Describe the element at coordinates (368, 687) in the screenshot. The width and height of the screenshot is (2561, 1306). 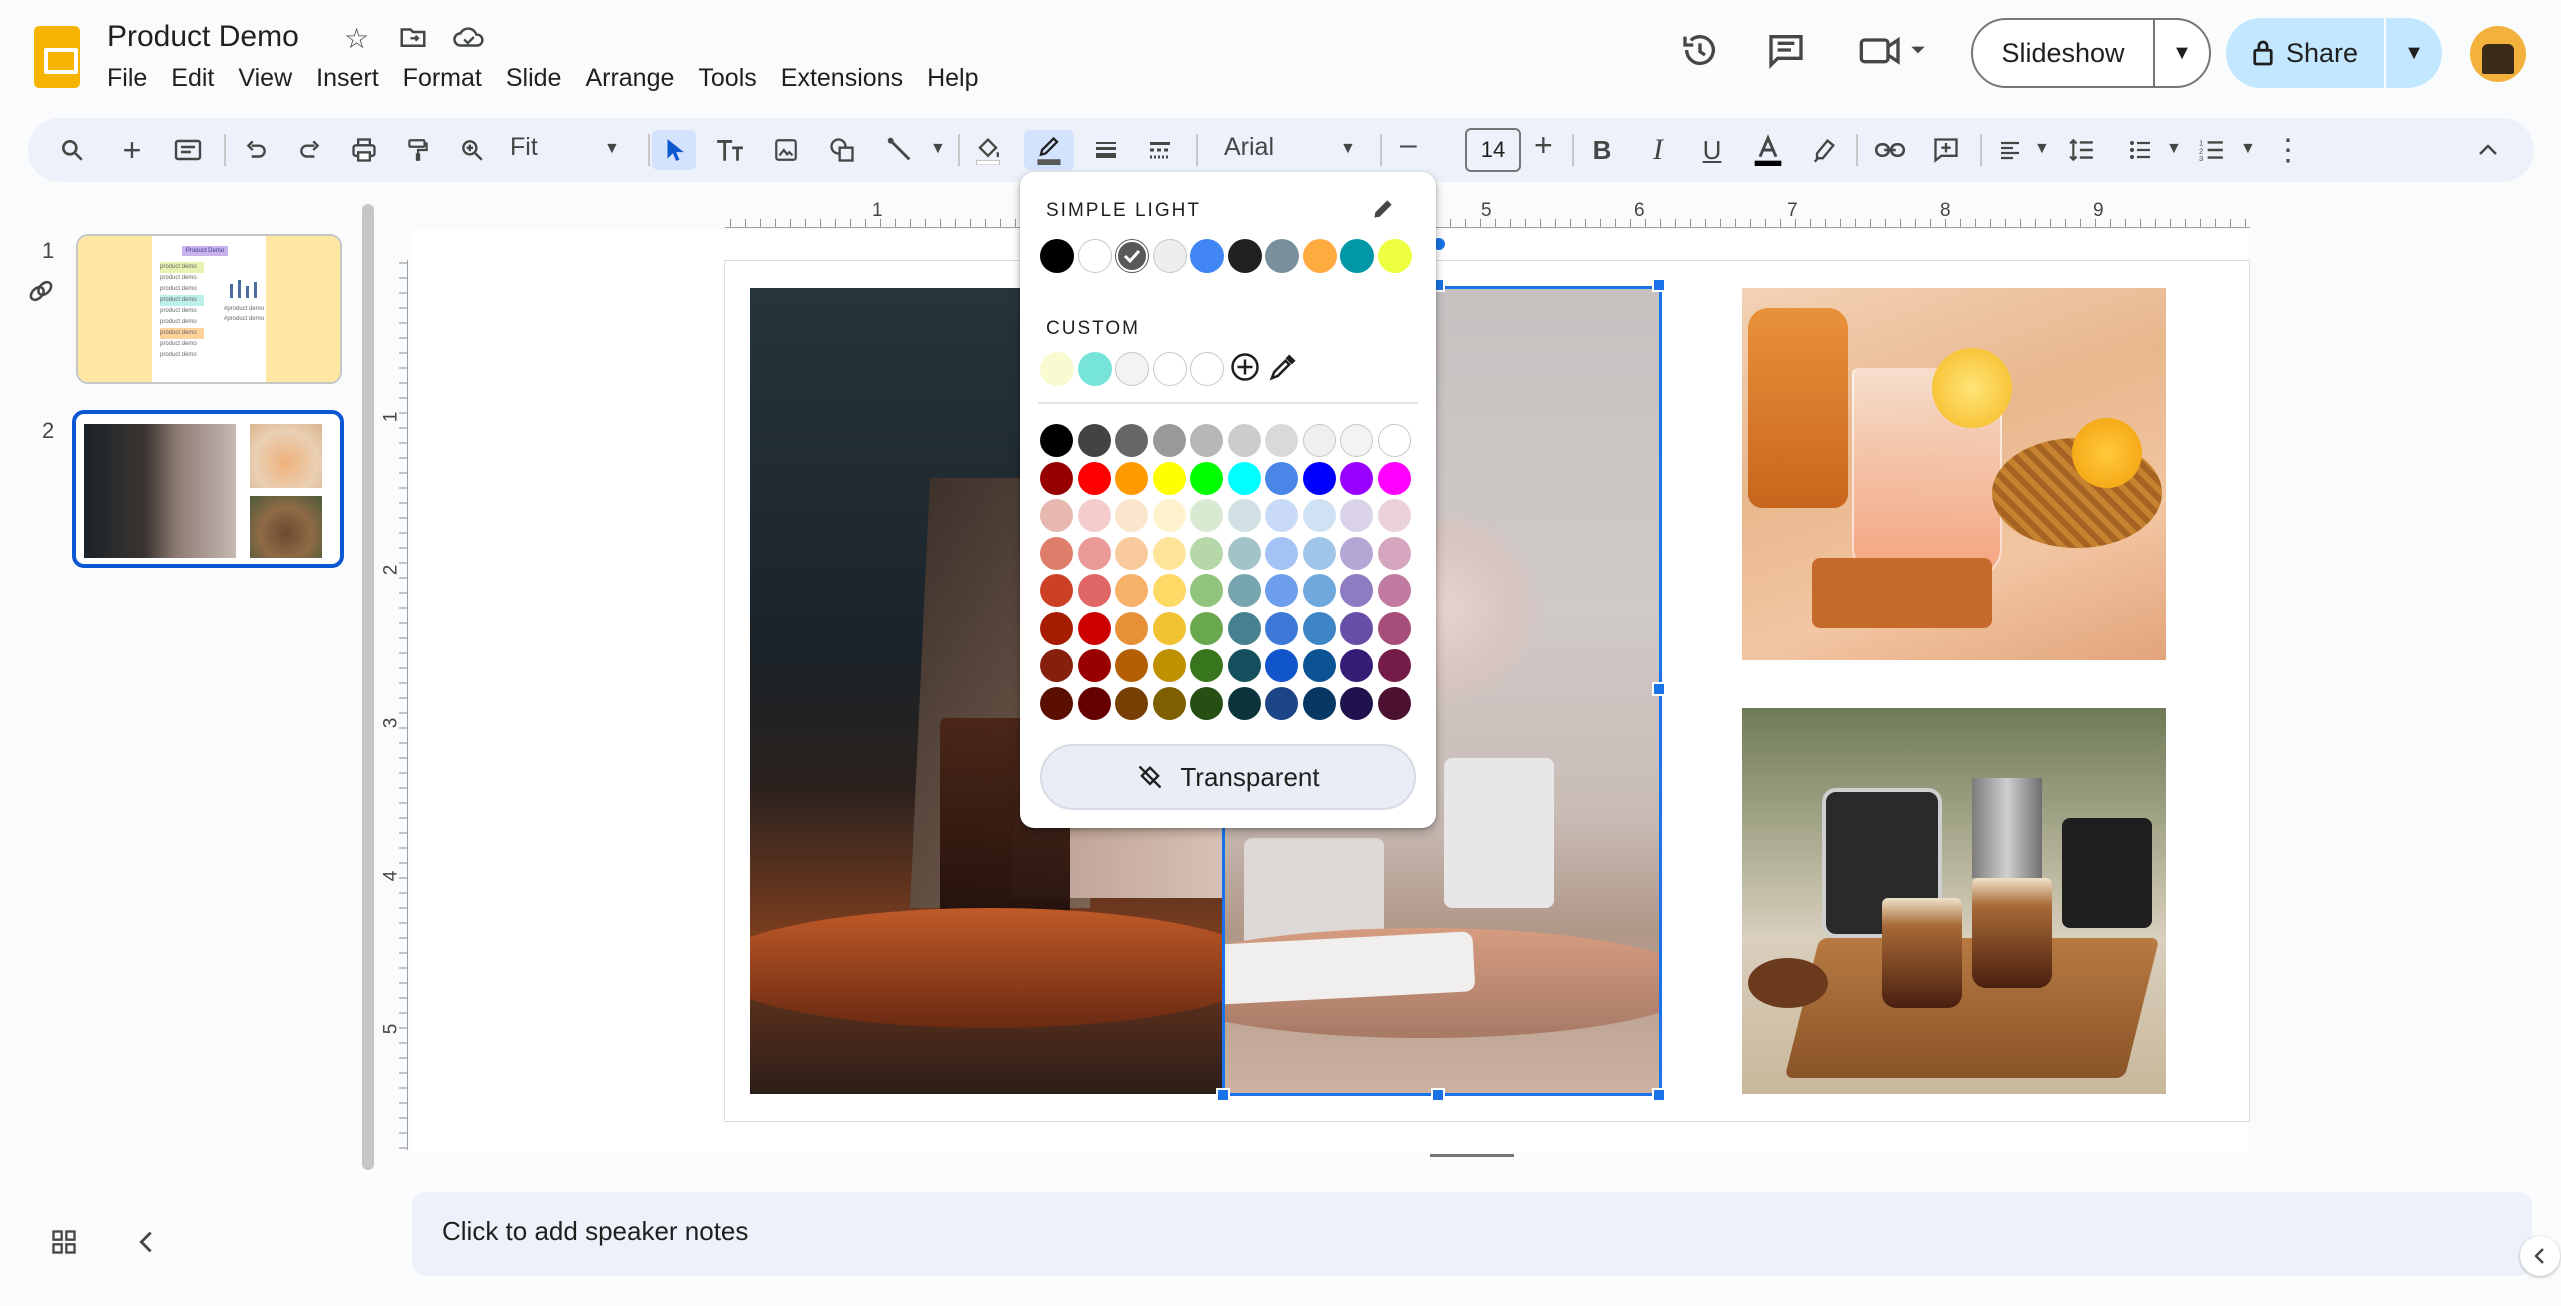
I see `filmstrip-scrollbar` at that location.